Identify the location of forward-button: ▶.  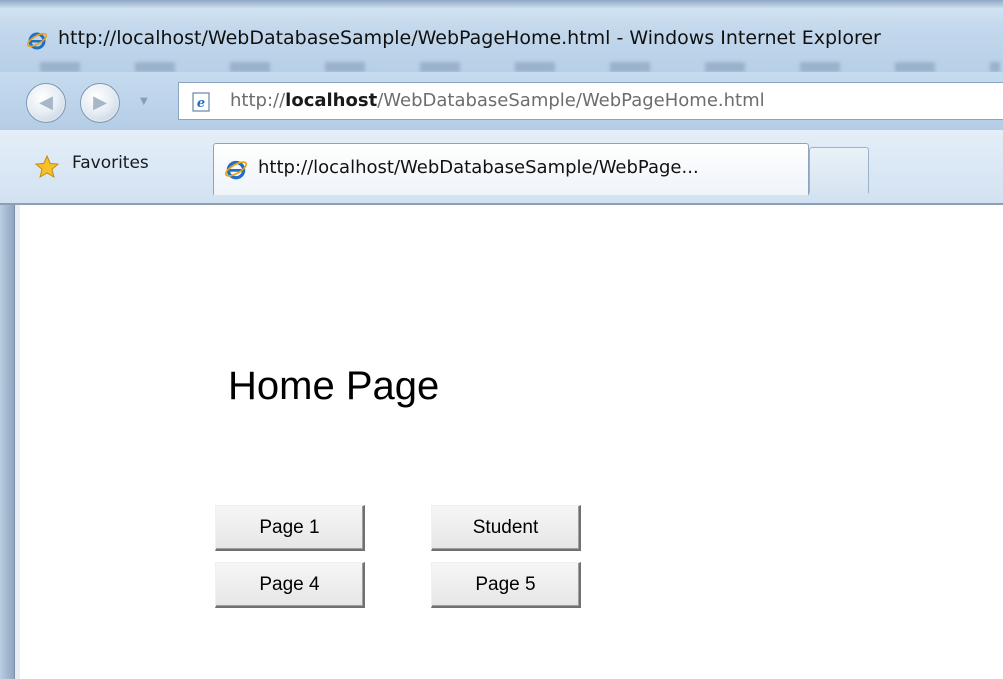
(100, 103).